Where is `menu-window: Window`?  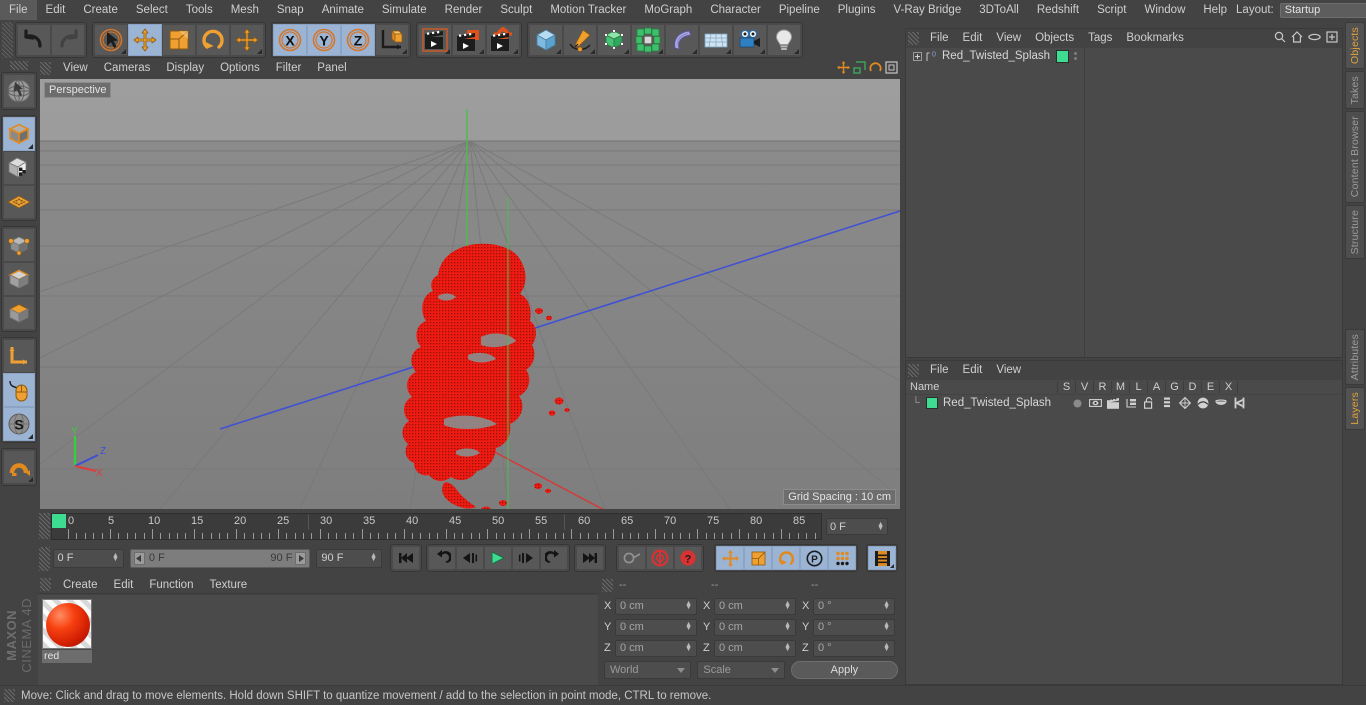
menu-window: Window is located at coordinates (1164, 10).